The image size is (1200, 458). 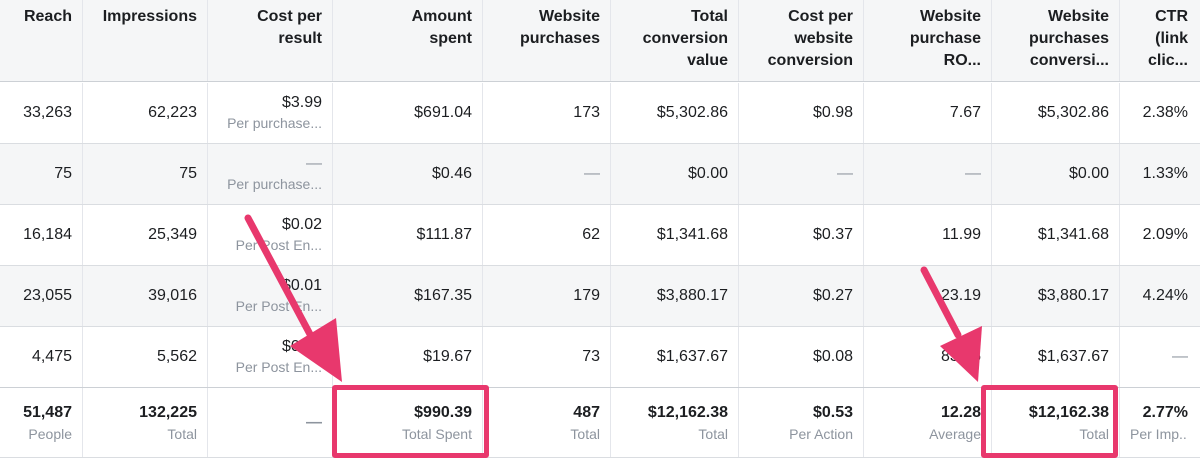 I want to click on total-cost-per-website-conversion: $0.53 Per Action, so click(x=801, y=422).